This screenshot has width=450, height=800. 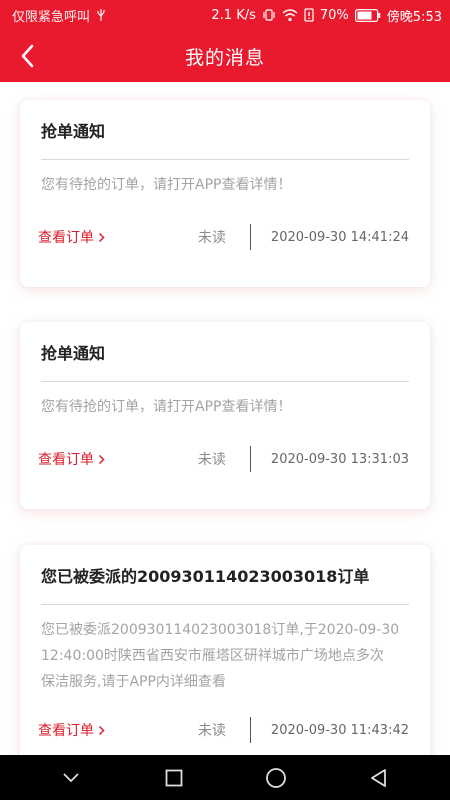 I want to click on vibrate-icon, so click(x=269, y=15).